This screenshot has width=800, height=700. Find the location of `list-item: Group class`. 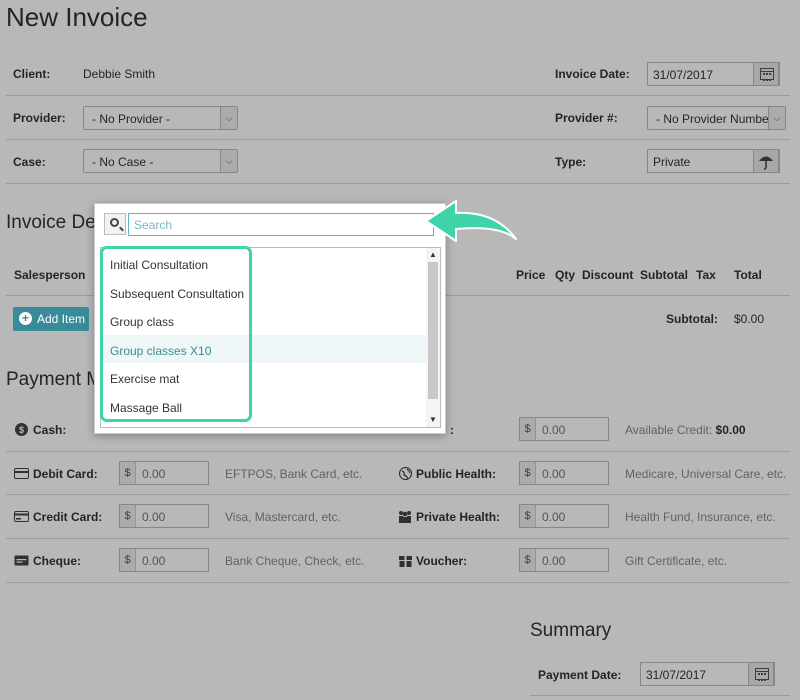

list-item: Group class is located at coordinates (264, 320).